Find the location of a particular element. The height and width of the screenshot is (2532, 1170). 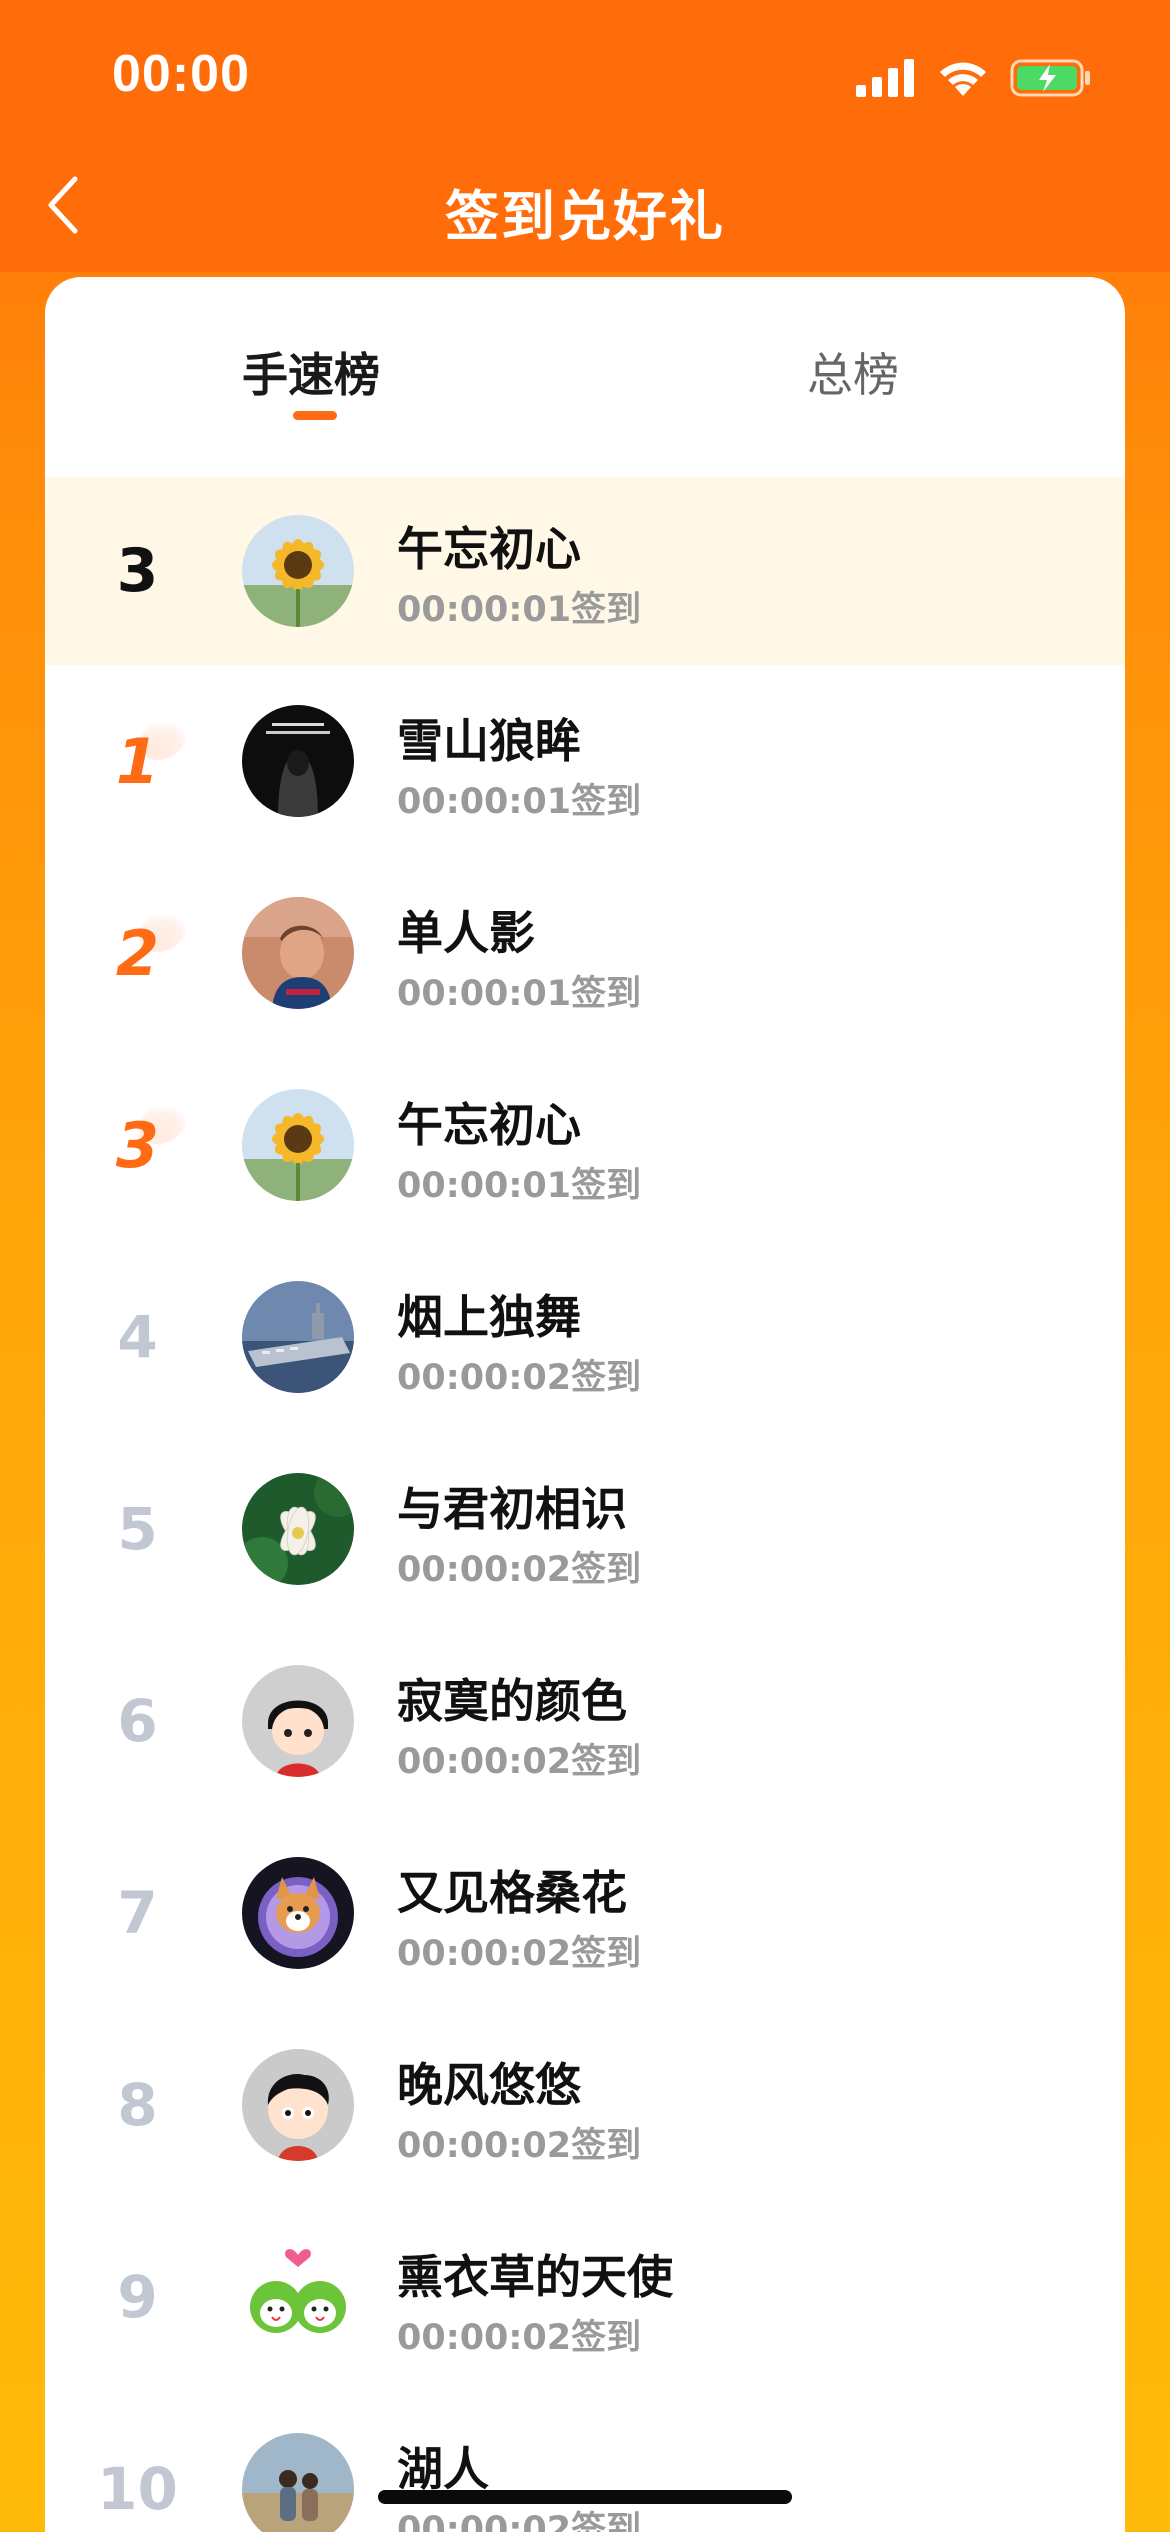

tab-active-indicator is located at coordinates (315, 415).